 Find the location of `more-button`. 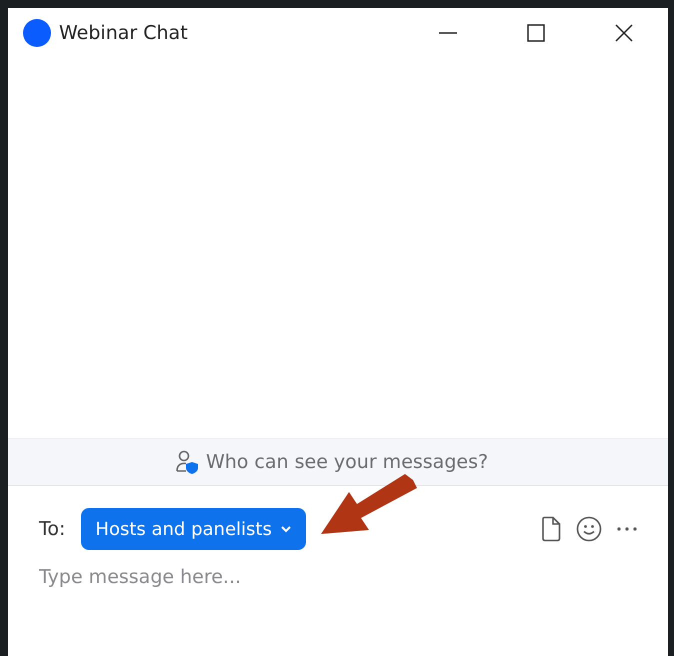

more-button is located at coordinates (627, 529).